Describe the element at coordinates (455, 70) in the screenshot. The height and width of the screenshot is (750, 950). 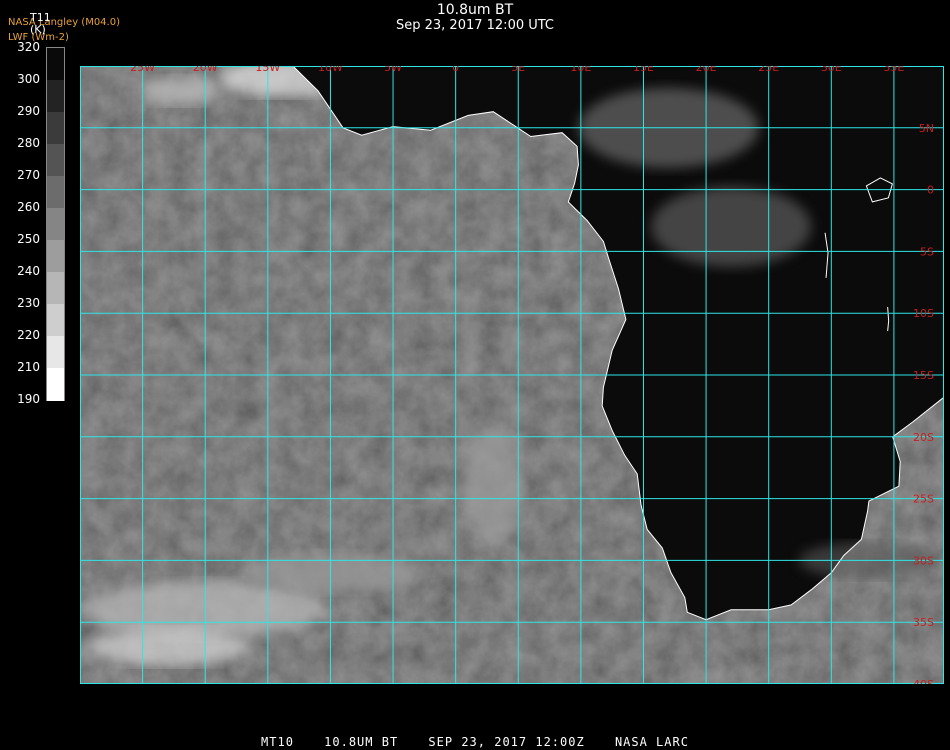
I see `longitude-label: 0` at that location.